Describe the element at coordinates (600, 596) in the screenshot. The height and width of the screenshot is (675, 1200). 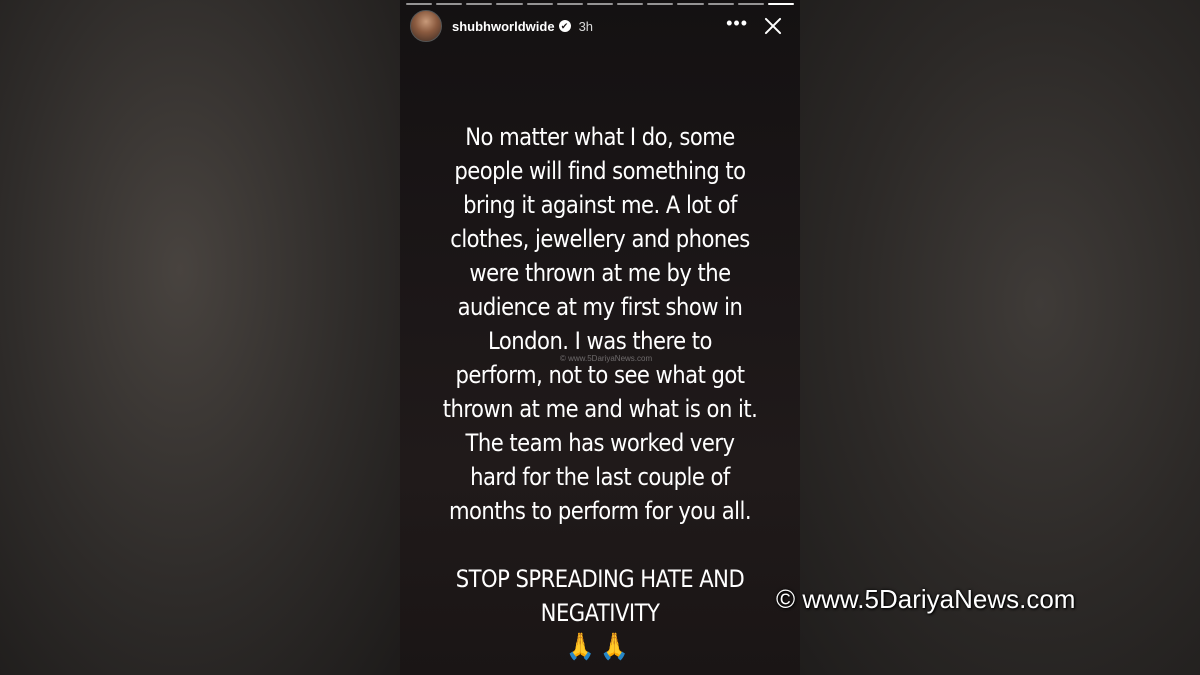
I see `story-paragraph-callout: STOP SPREADING HATE AND NEGATIVITY` at that location.